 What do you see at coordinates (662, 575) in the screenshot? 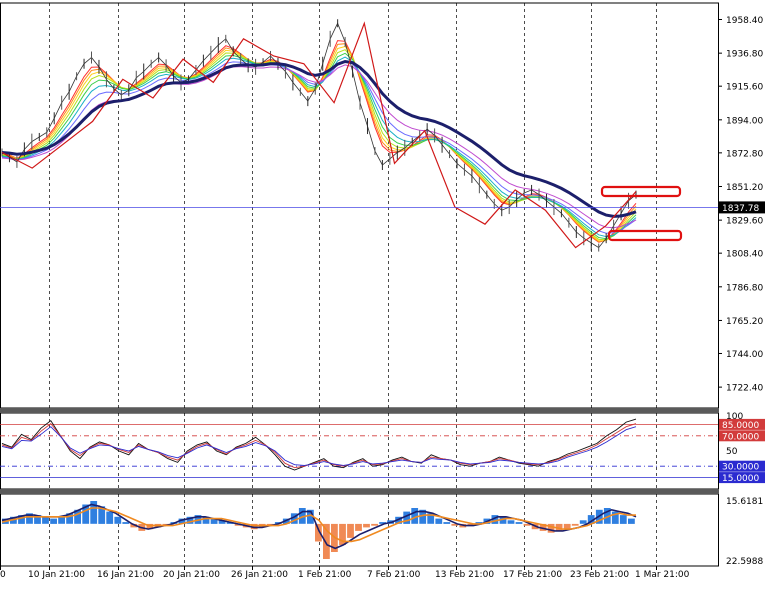
I see `x-tick-label: 1 Mar 21:00` at bounding box center [662, 575].